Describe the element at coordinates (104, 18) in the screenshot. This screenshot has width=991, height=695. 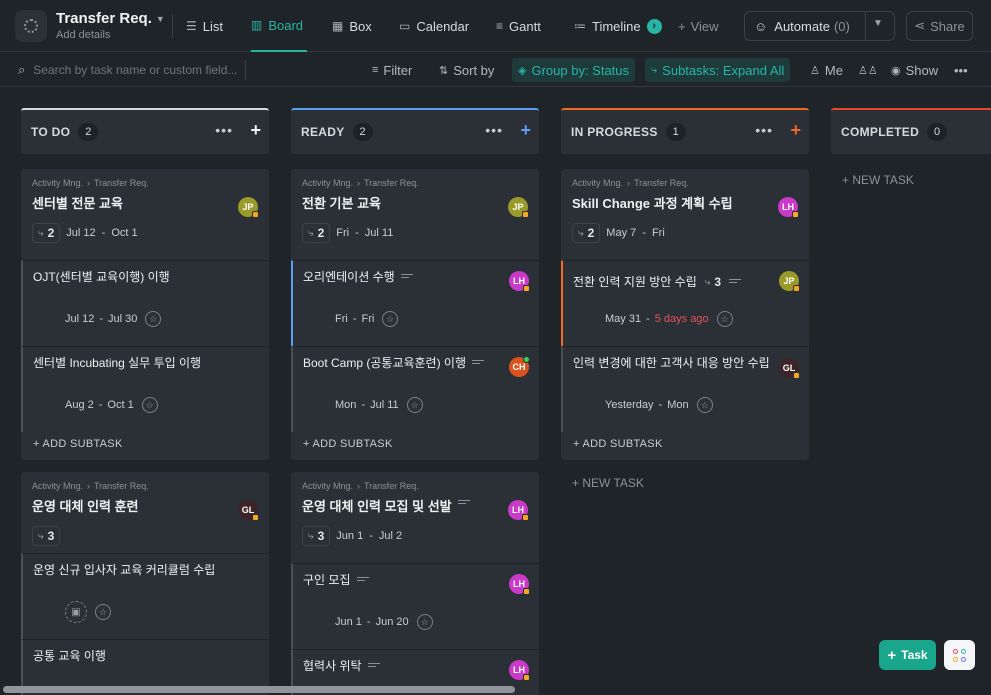
I see `page-title: Transfer Req.` at that location.